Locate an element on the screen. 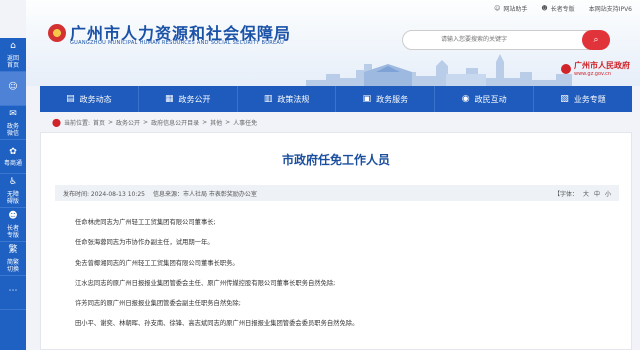 This screenshot has width=640, height=350. breadcrumb: ⬤ 当前位置: 首页 > 政务公开 > 政府信息公开目录 > 其他 > 人事任免 is located at coordinates (336, 122).